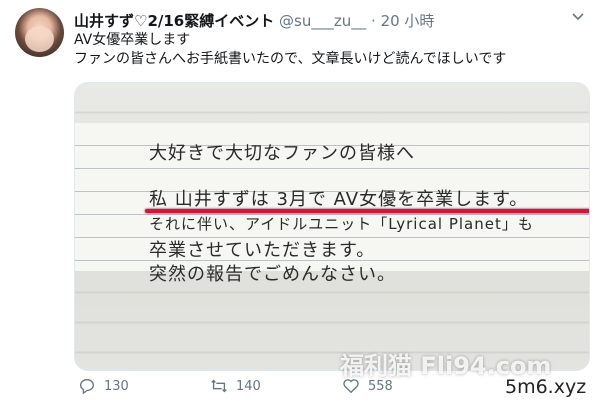 The height and width of the screenshot is (404, 599). I want to click on timestamp: 20 小時, so click(408, 21).